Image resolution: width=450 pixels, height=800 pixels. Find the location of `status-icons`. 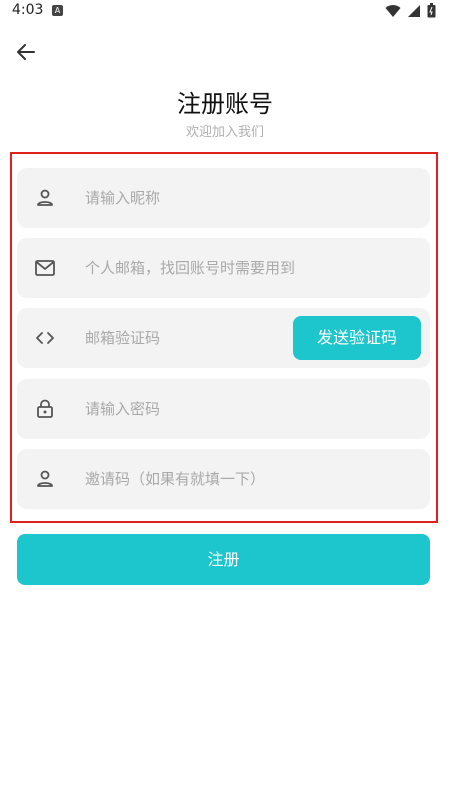

status-icons is located at coordinates (410, 10).